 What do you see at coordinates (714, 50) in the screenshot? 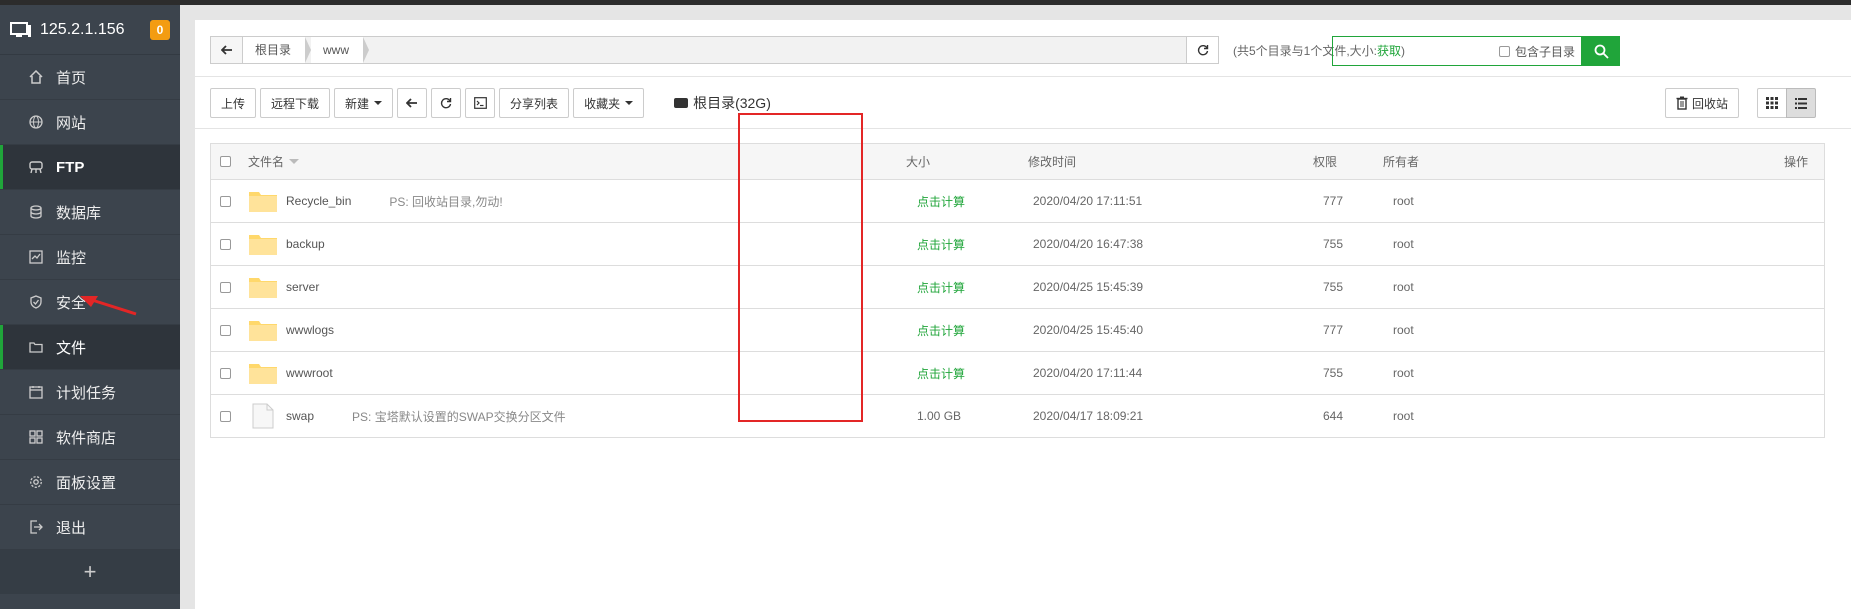
I see `breadcrumb: 根目录 www` at bounding box center [714, 50].